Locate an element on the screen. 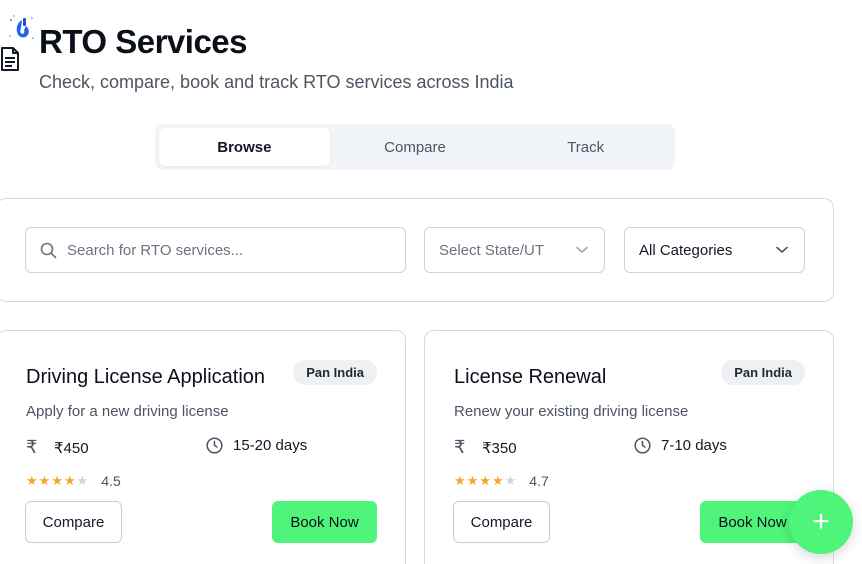 This screenshot has width=862, height=564. add-fab-button: + is located at coordinates (821, 522).